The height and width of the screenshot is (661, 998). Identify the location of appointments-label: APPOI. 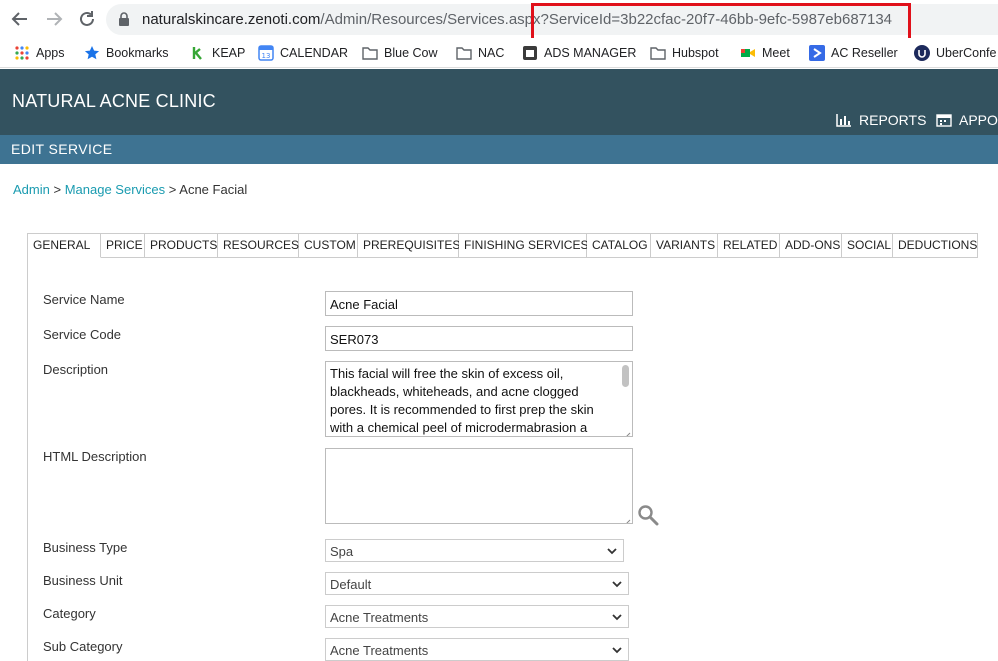
(978, 120).